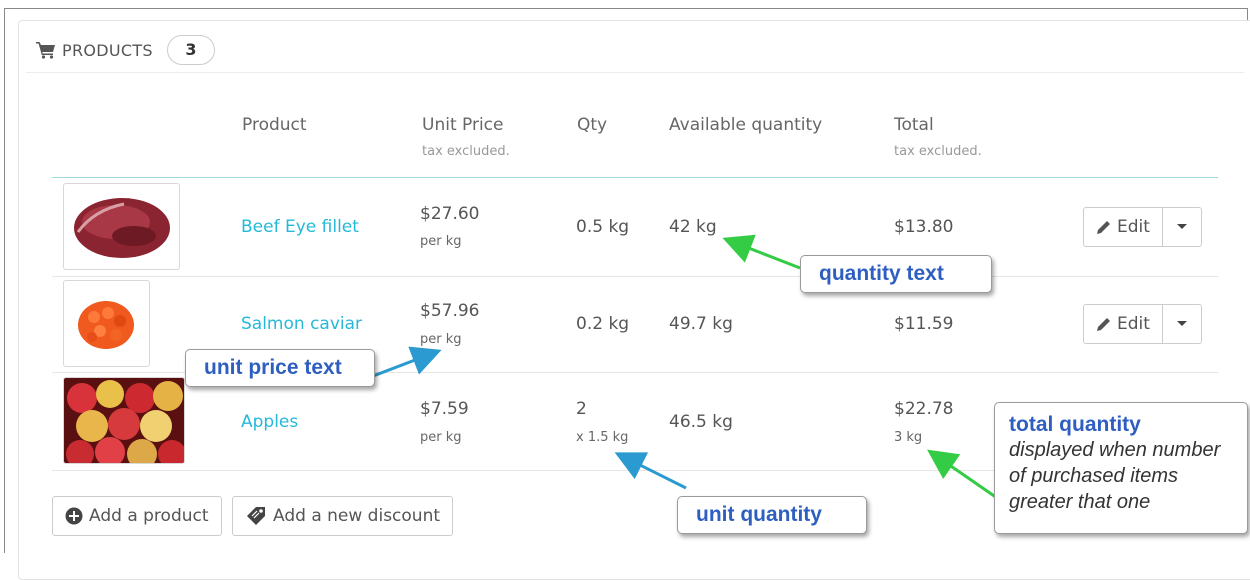  What do you see at coordinates (1075, 424) in the screenshot?
I see `callout-total-quantity-title: total quantity` at bounding box center [1075, 424].